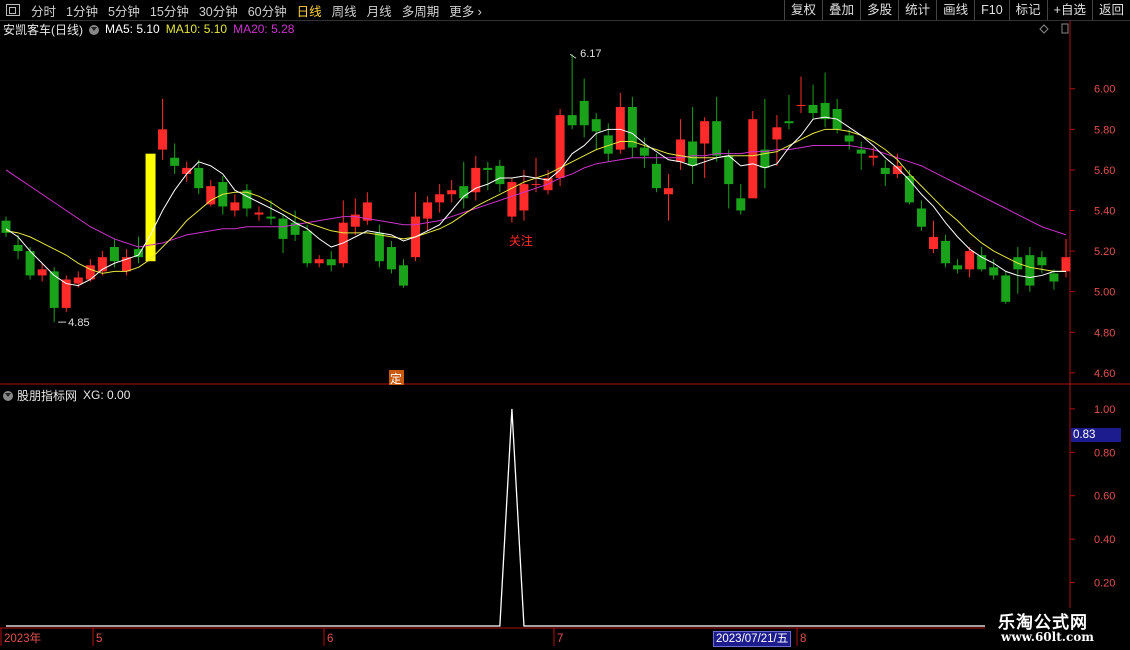 This screenshot has height=650, width=1130. Describe the element at coordinates (107, 395) in the screenshot. I see `indicator-xg: XG: 0.00` at that location.